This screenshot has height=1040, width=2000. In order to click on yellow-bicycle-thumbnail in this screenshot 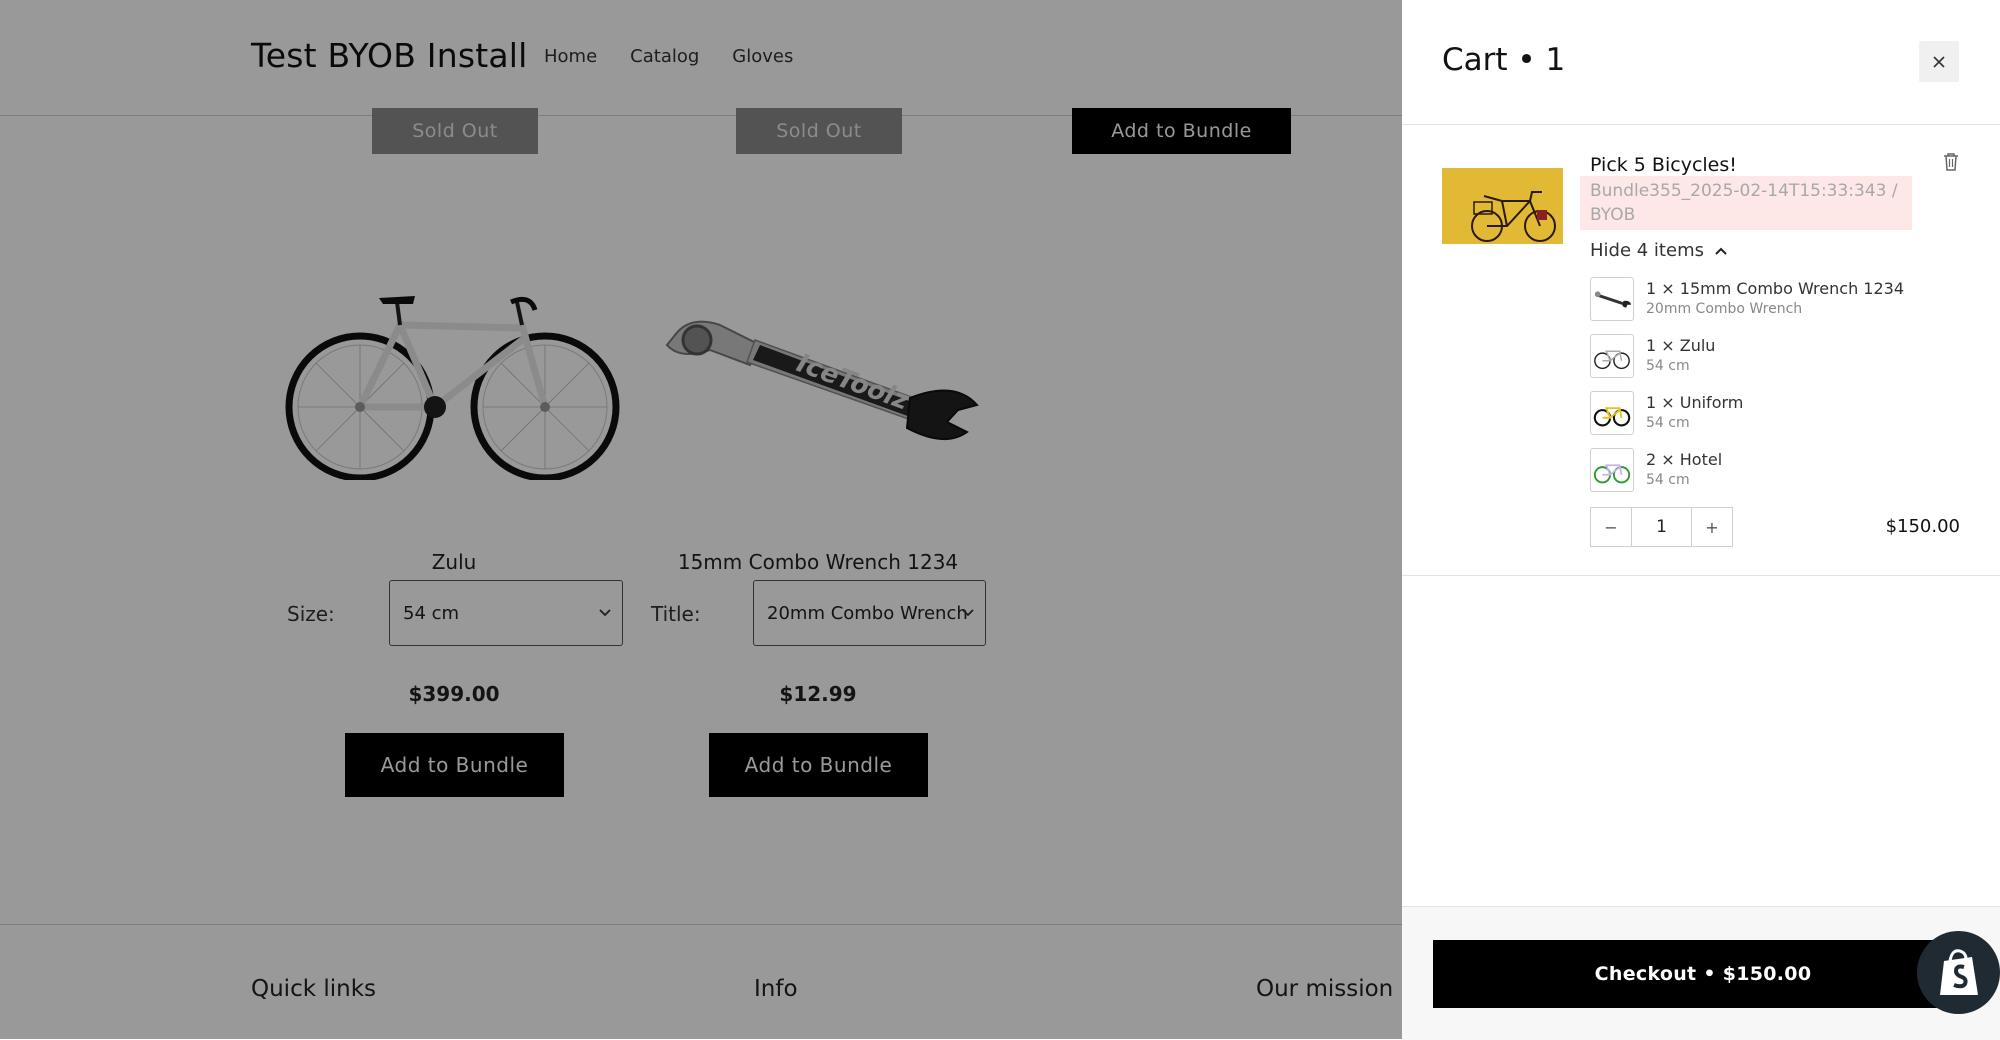, I will do `click(1612, 413)`.